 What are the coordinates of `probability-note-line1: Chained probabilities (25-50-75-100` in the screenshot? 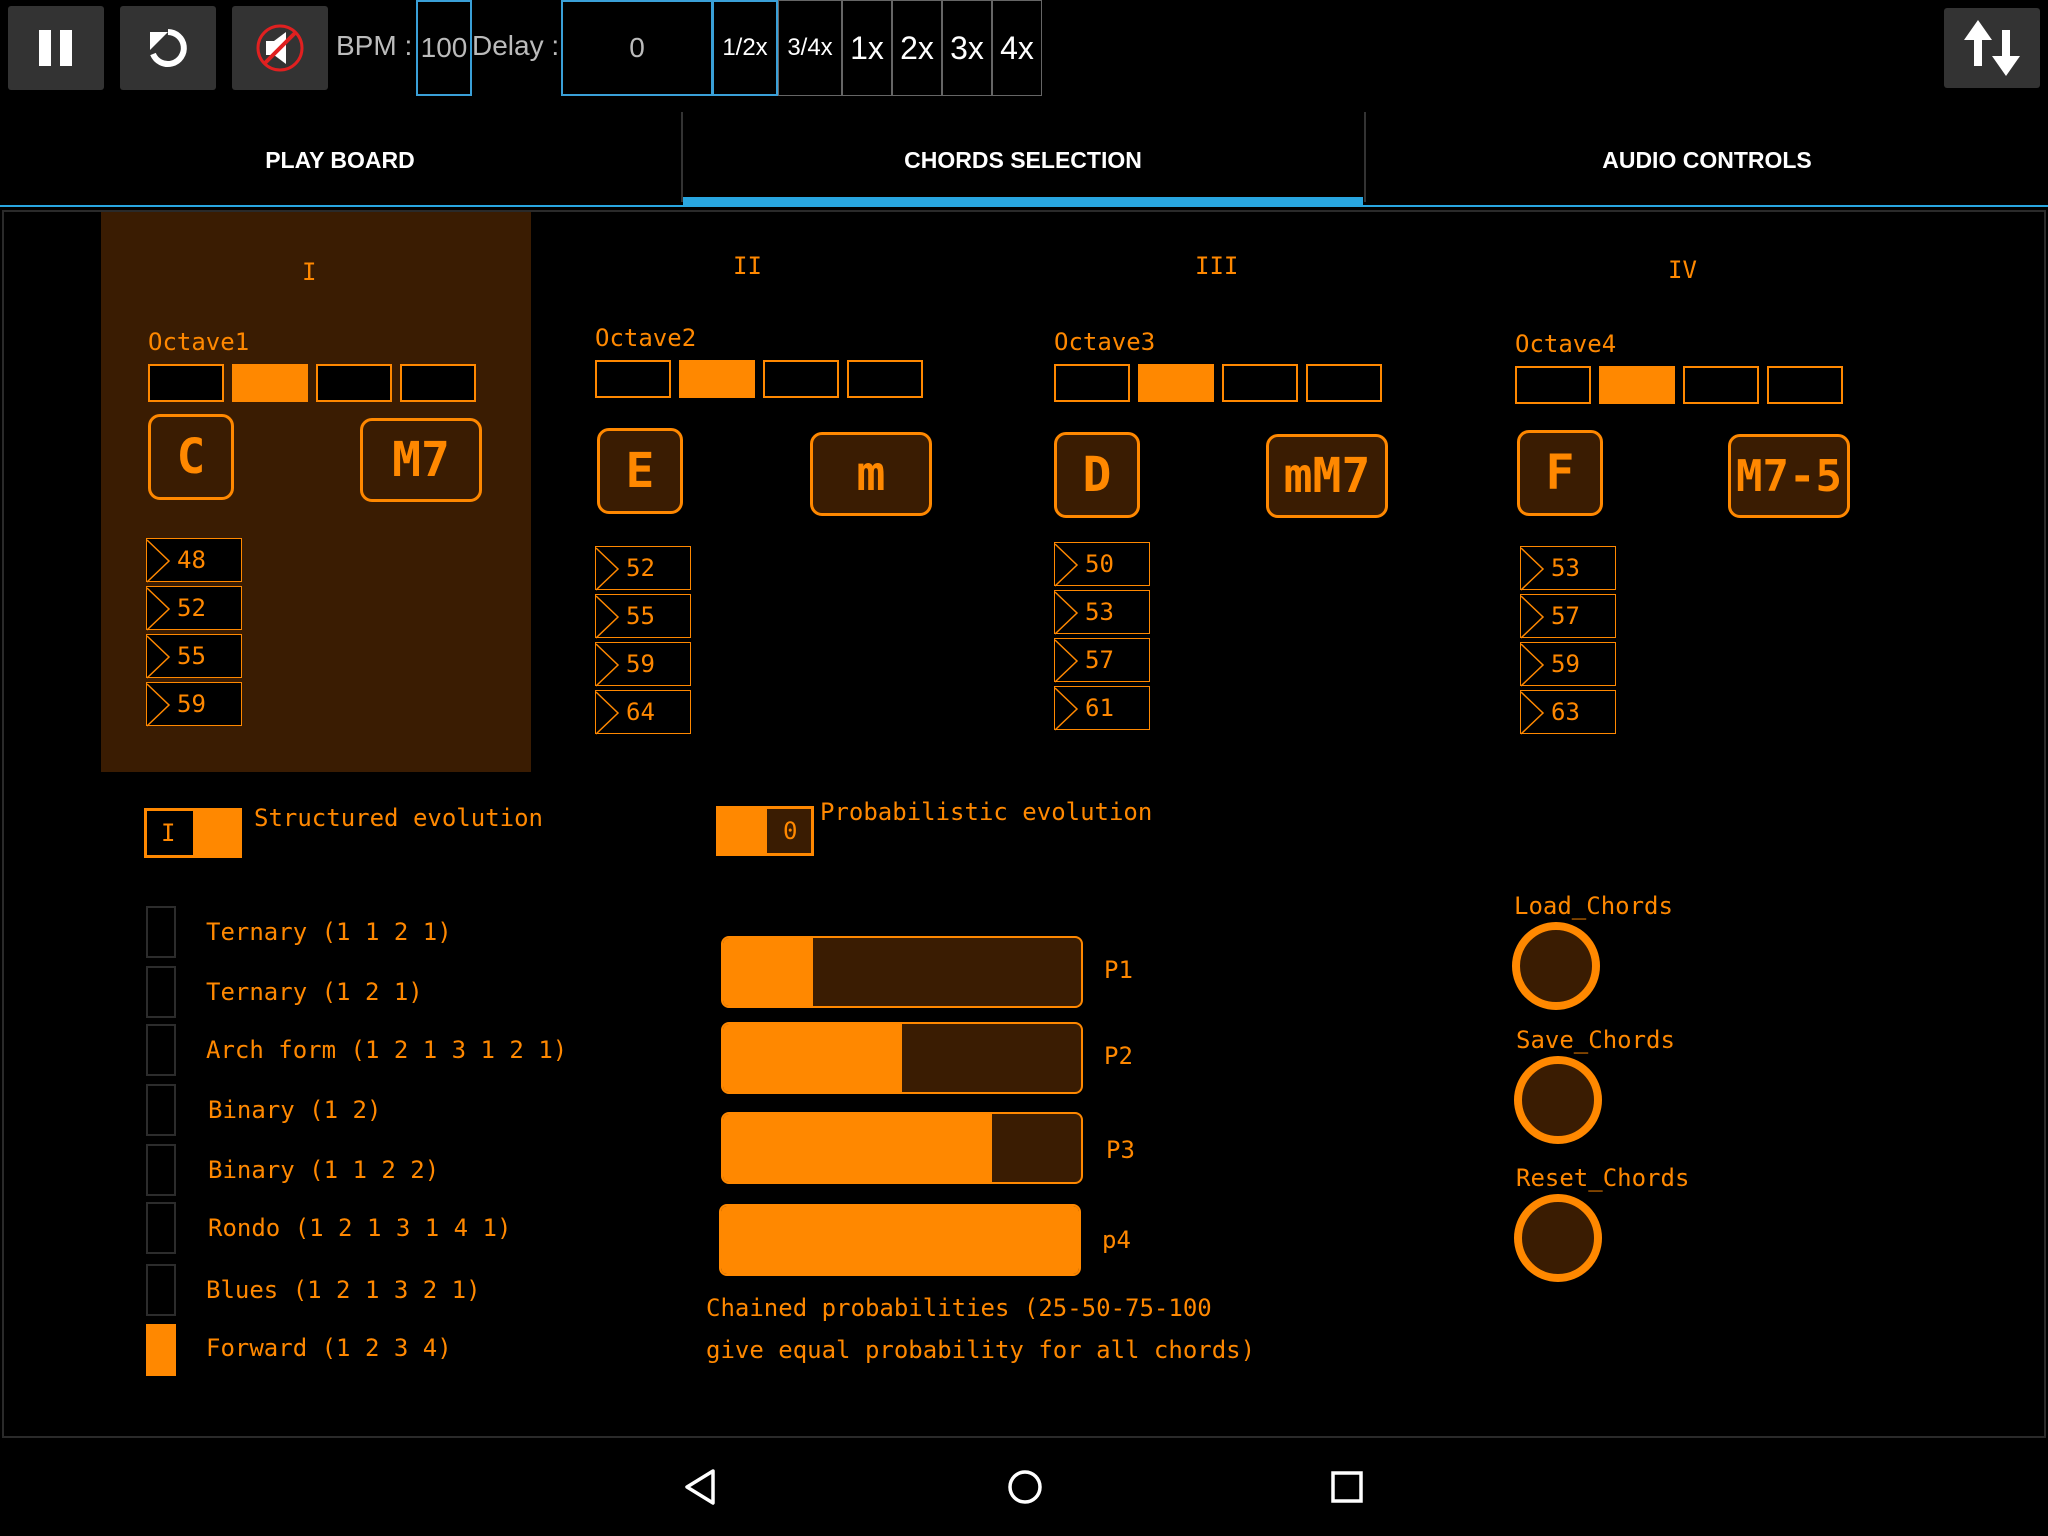 It's located at (959, 1308).